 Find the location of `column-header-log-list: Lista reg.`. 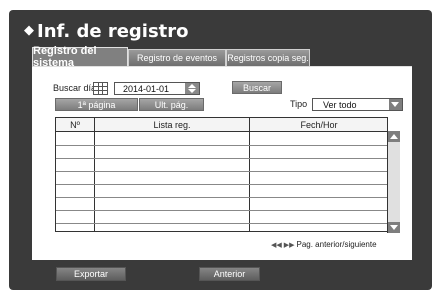

column-header-log-list: Lista reg. is located at coordinates (172, 124).